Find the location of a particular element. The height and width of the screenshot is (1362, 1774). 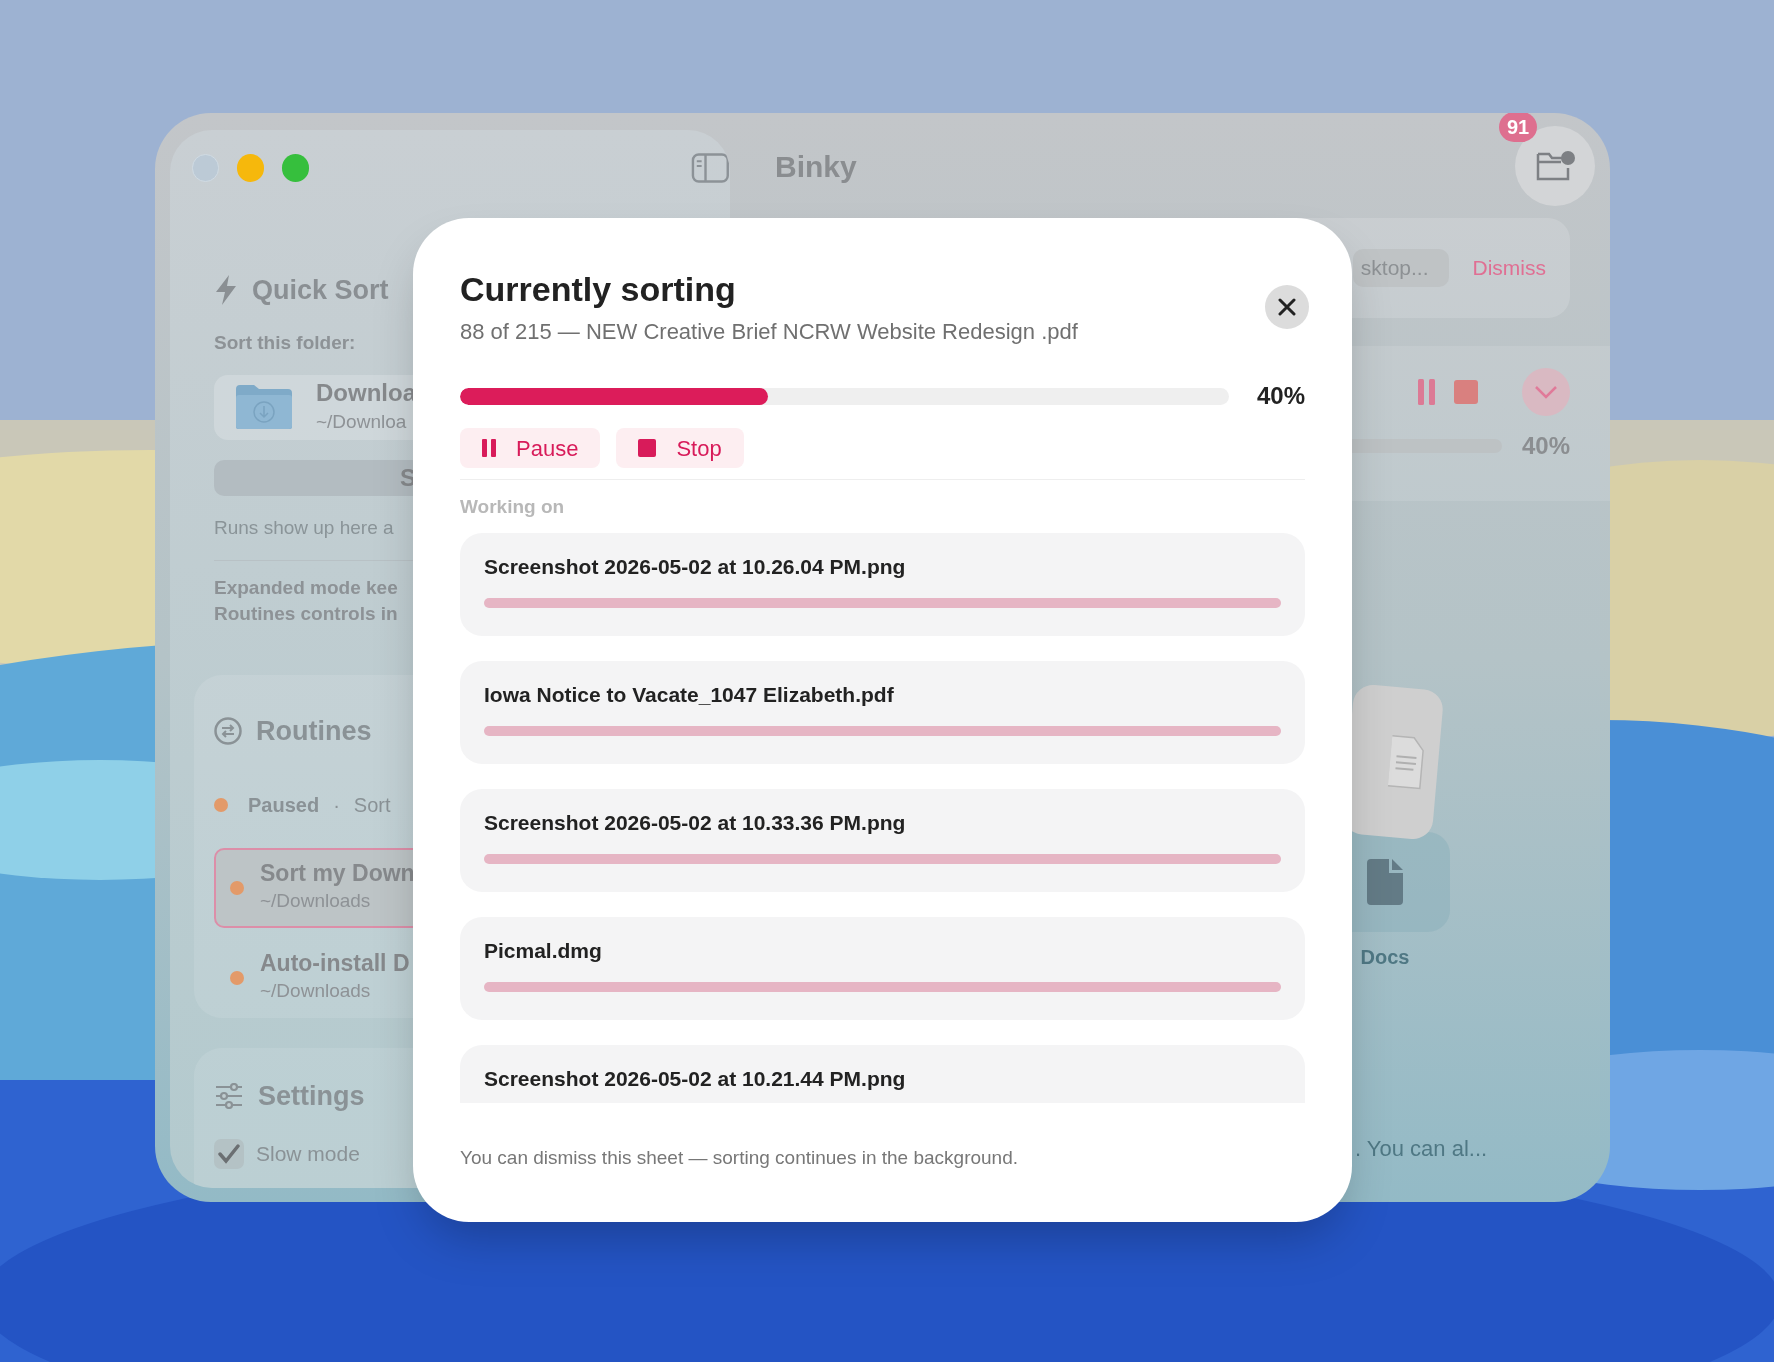

sidebar-toggle-icon is located at coordinates (710, 168).